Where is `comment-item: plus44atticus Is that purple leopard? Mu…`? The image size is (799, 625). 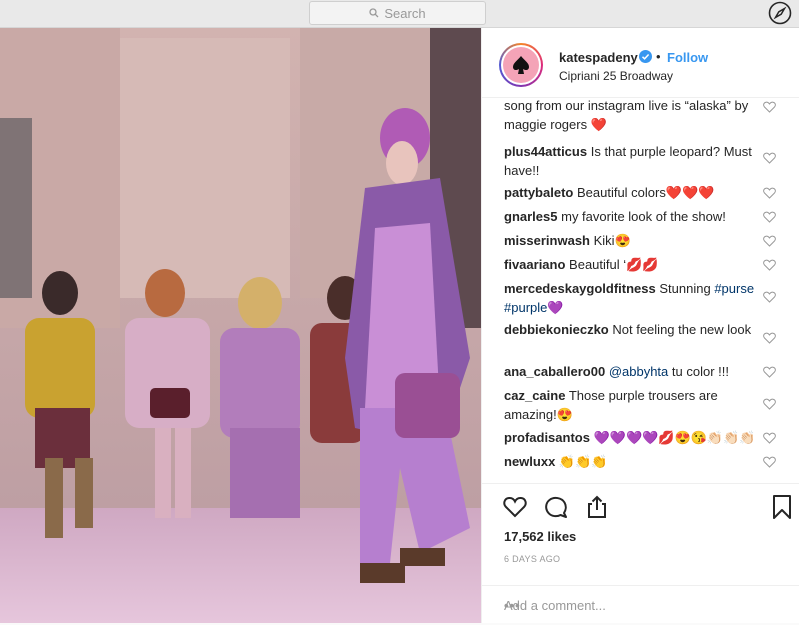 comment-item: plus44atticus Is that purple leopard? Mu… is located at coordinates (639, 161).